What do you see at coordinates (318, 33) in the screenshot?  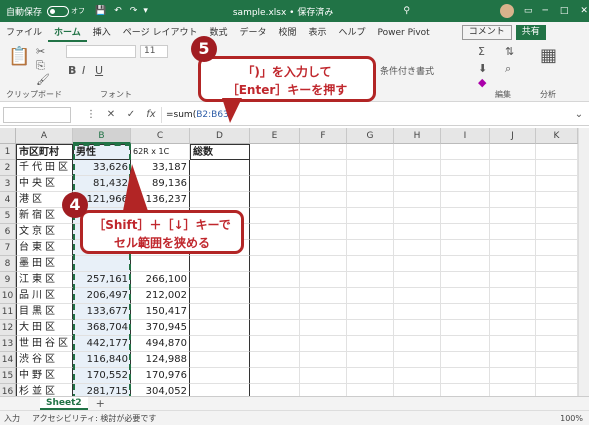 I see `tab-view: 表示` at bounding box center [318, 33].